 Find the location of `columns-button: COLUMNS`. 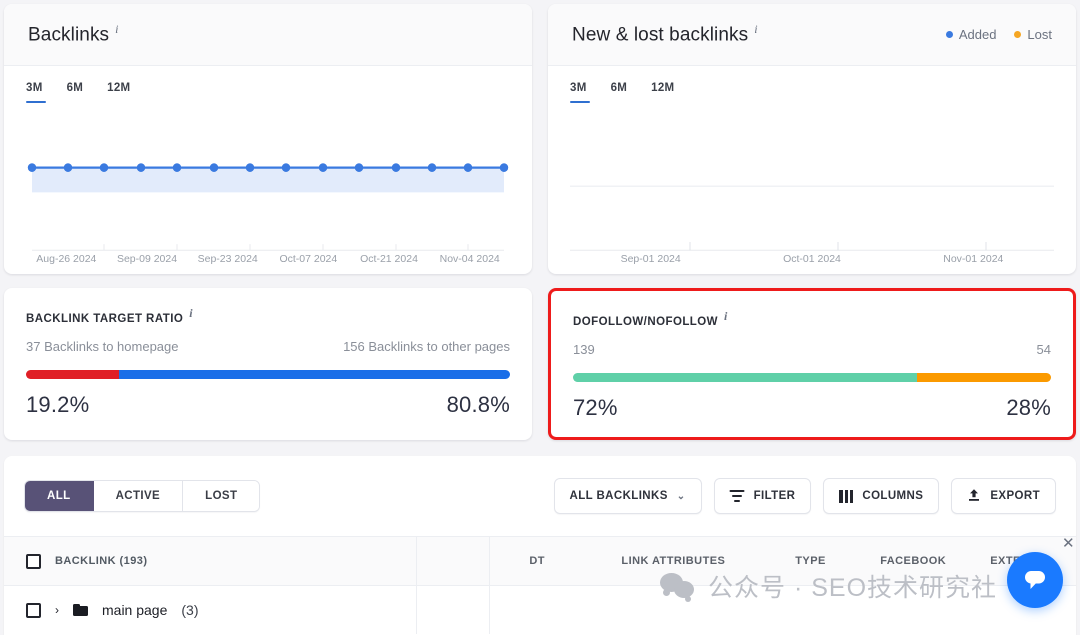

columns-button: COLUMNS is located at coordinates (881, 496).